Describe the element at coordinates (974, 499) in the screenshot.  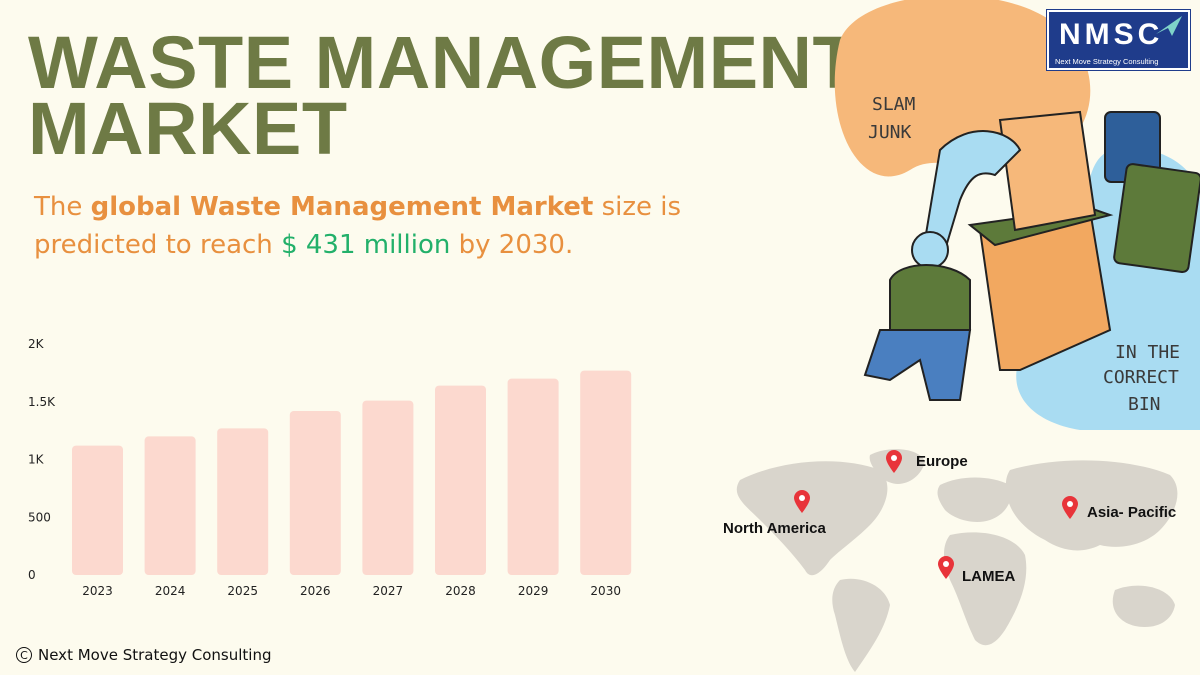
I see `europe-land` at that location.